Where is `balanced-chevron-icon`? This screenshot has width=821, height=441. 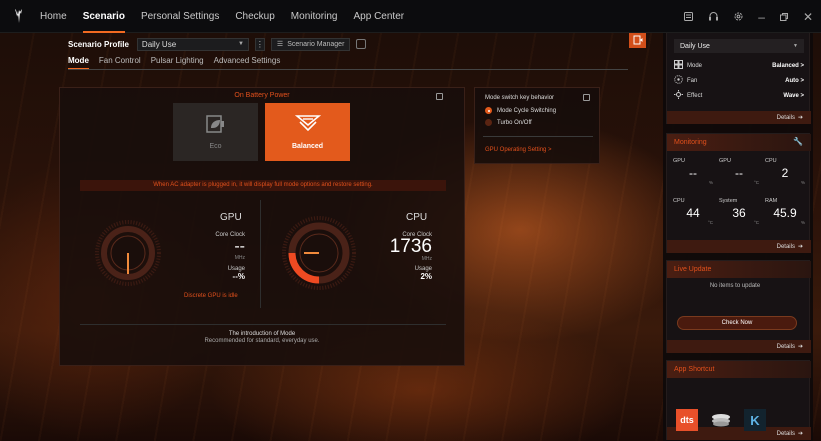
balanced-chevron-icon is located at coordinates (307, 124).